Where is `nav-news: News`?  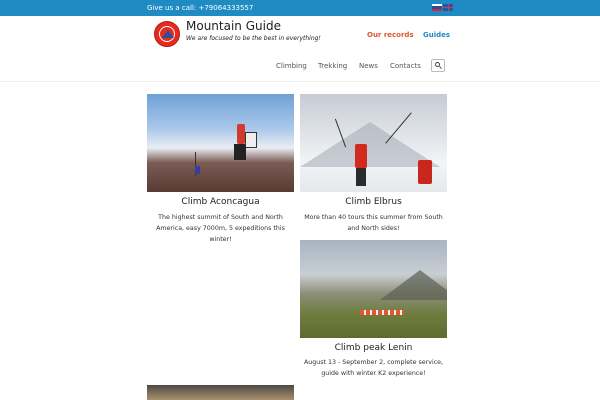 nav-news: News is located at coordinates (368, 66).